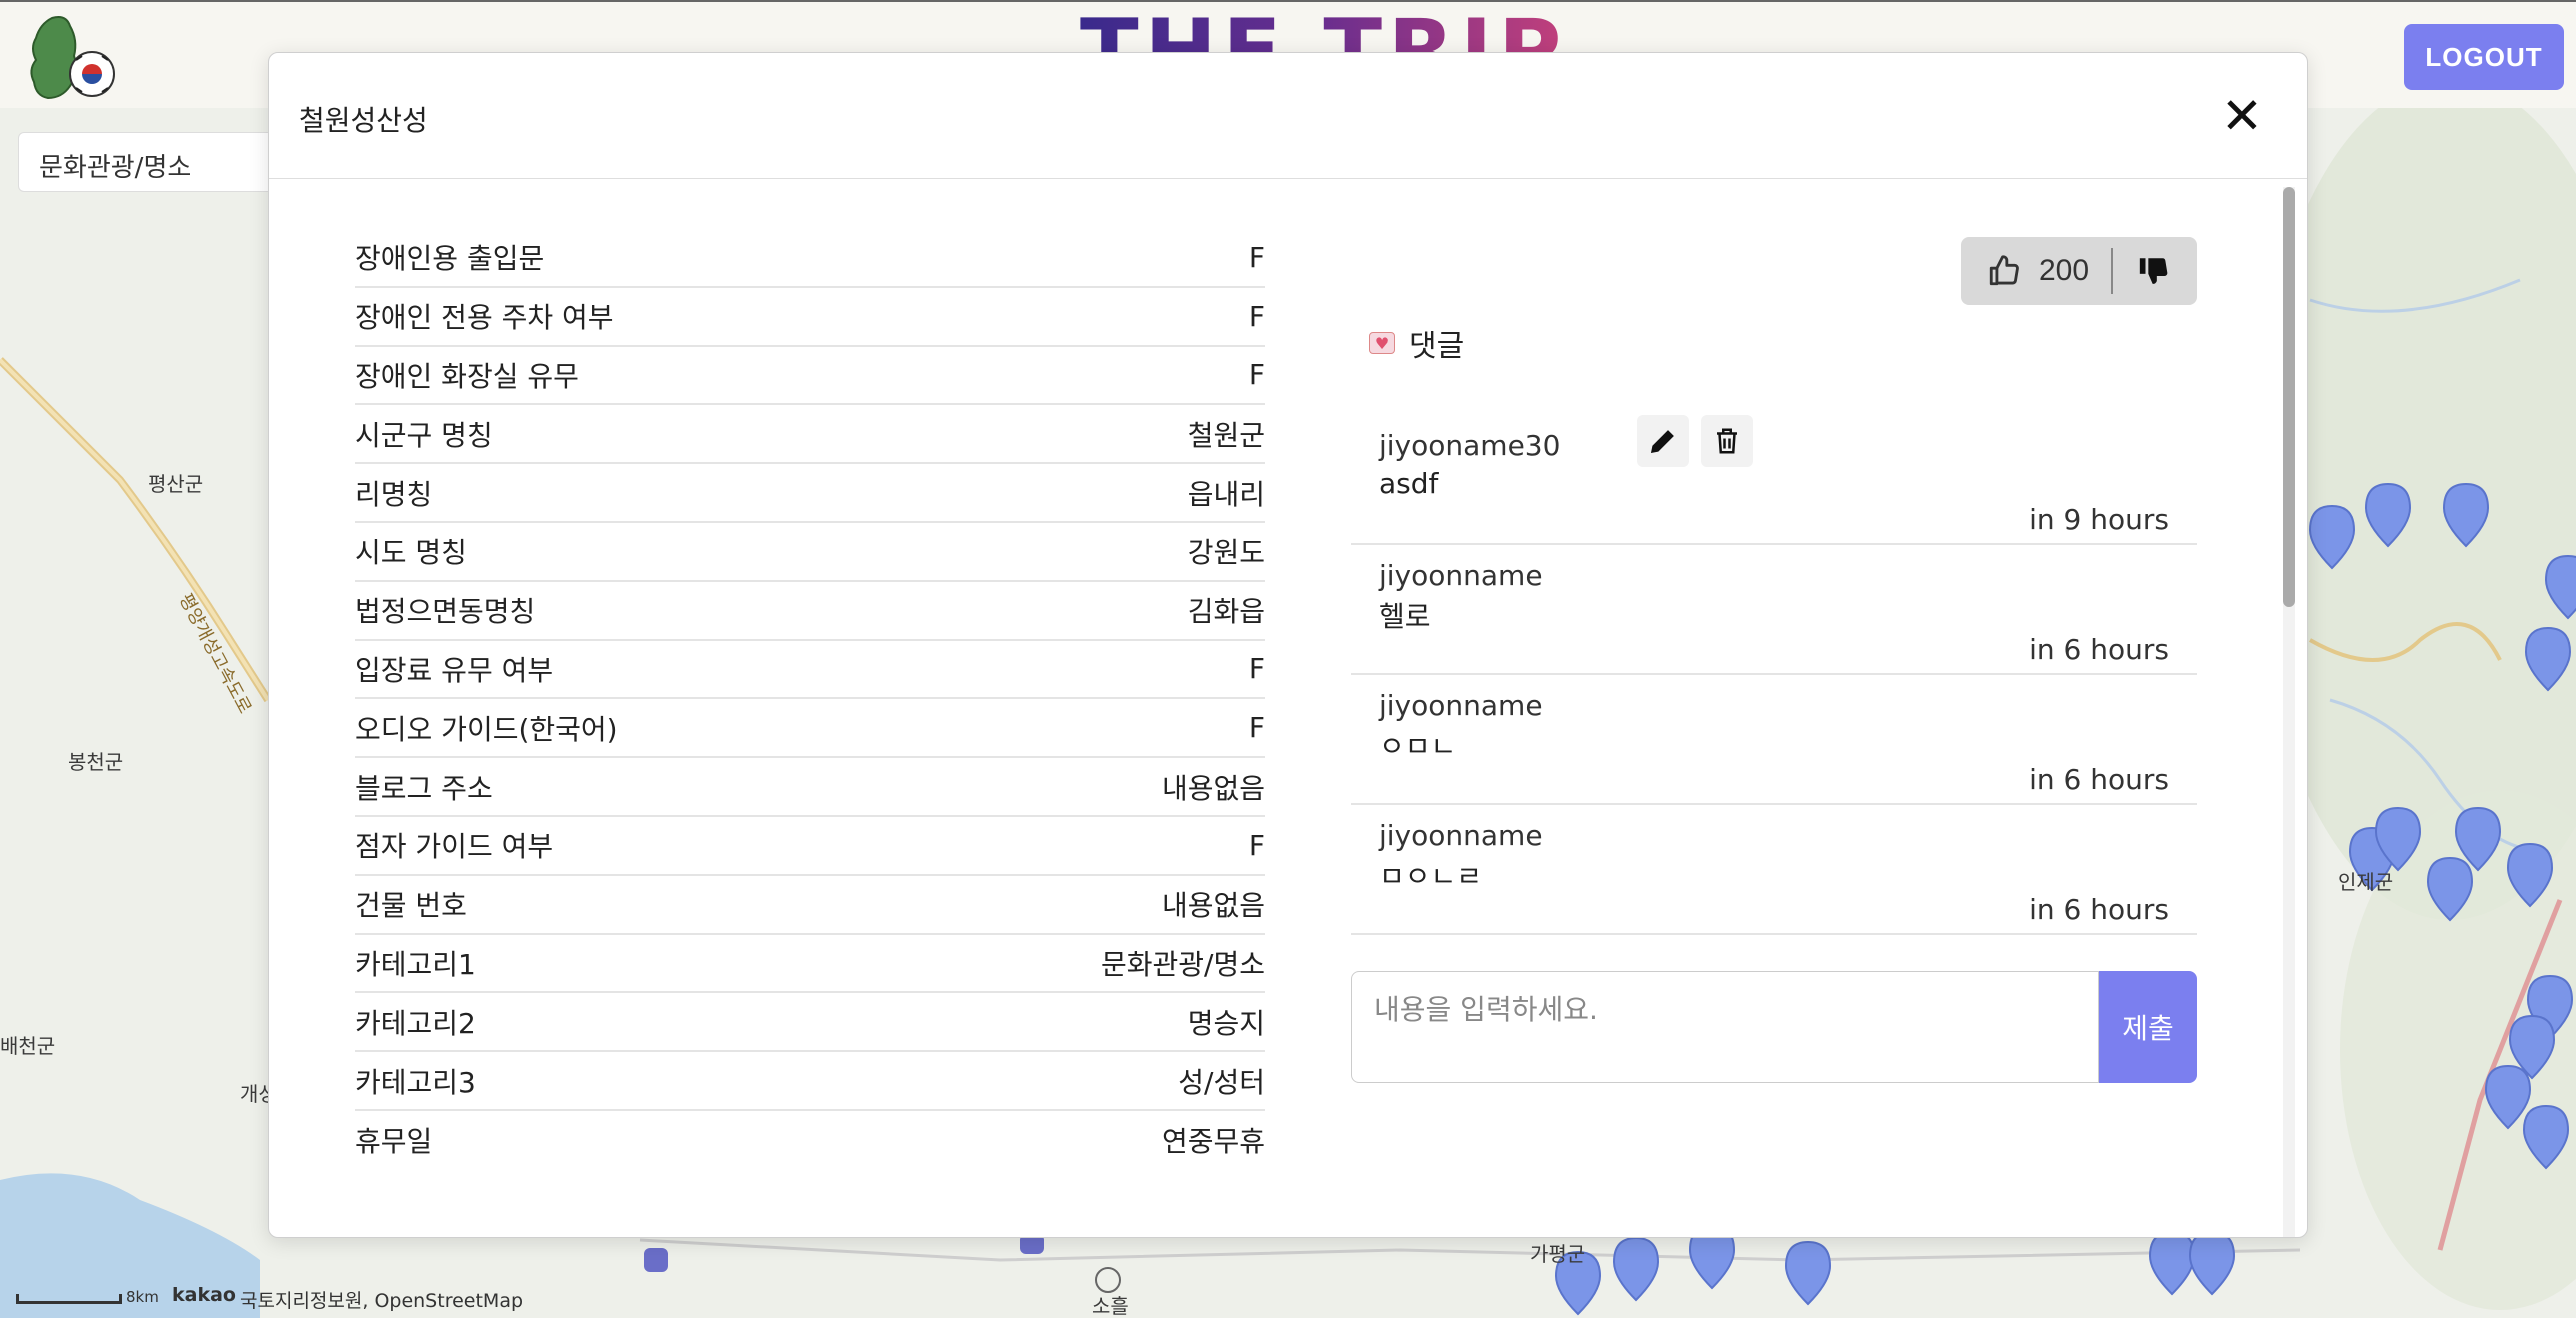 The height and width of the screenshot is (1318, 2576). Describe the element at coordinates (810, 435) in the screenshot. I see `info-row: 시군구 명칭 철원군` at that location.